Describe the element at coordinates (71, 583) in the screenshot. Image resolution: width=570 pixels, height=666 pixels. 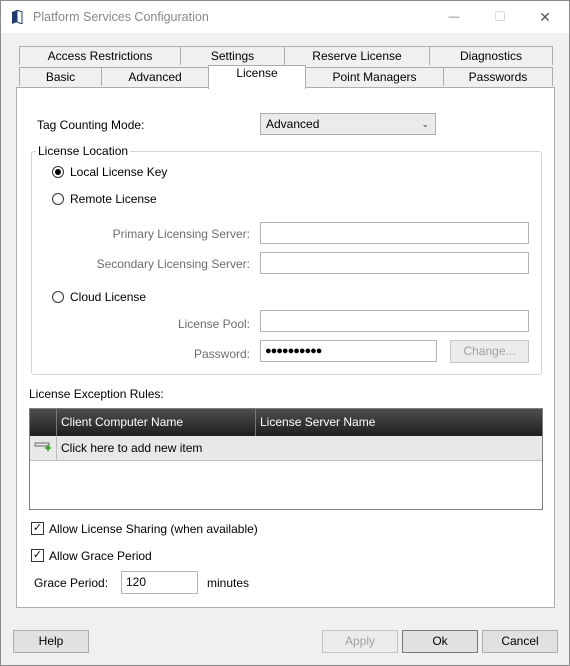
I see `grace-period-label: Grace Period:` at that location.